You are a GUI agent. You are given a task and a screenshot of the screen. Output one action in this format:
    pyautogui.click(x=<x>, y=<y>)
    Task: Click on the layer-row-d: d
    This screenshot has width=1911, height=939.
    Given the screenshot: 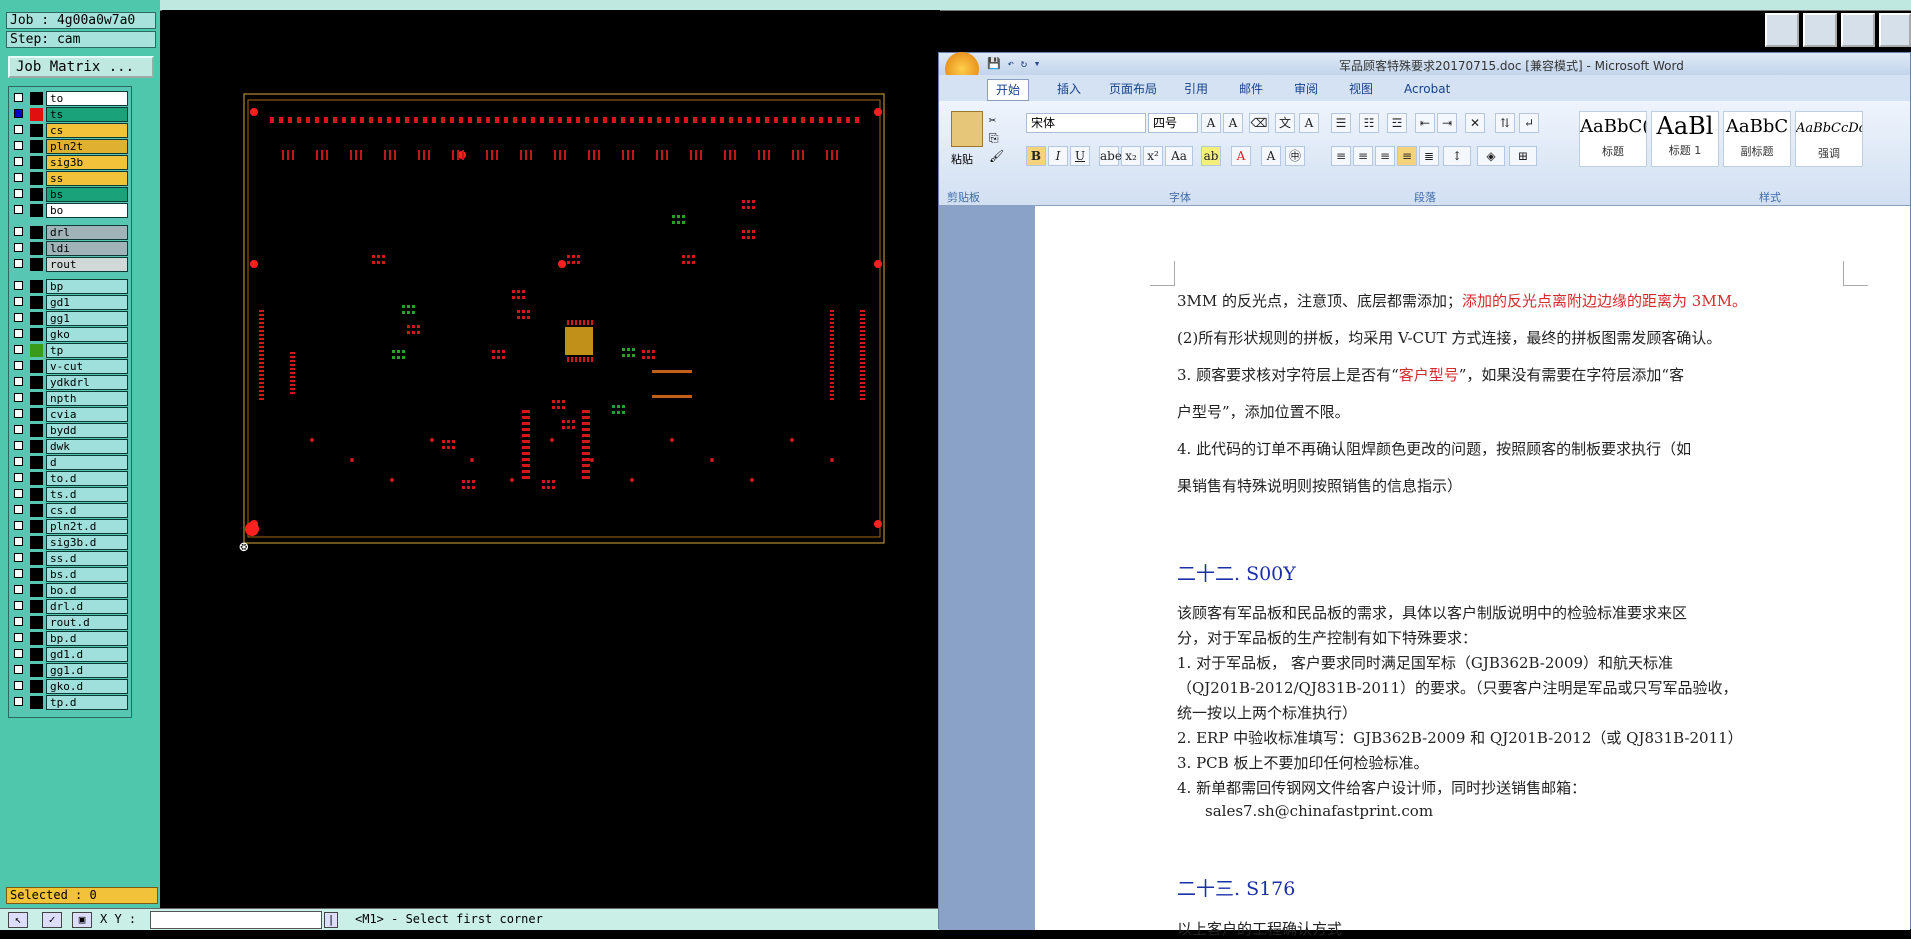 What is the action you would take?
    pyautogui.click(x=71, y=462)
    